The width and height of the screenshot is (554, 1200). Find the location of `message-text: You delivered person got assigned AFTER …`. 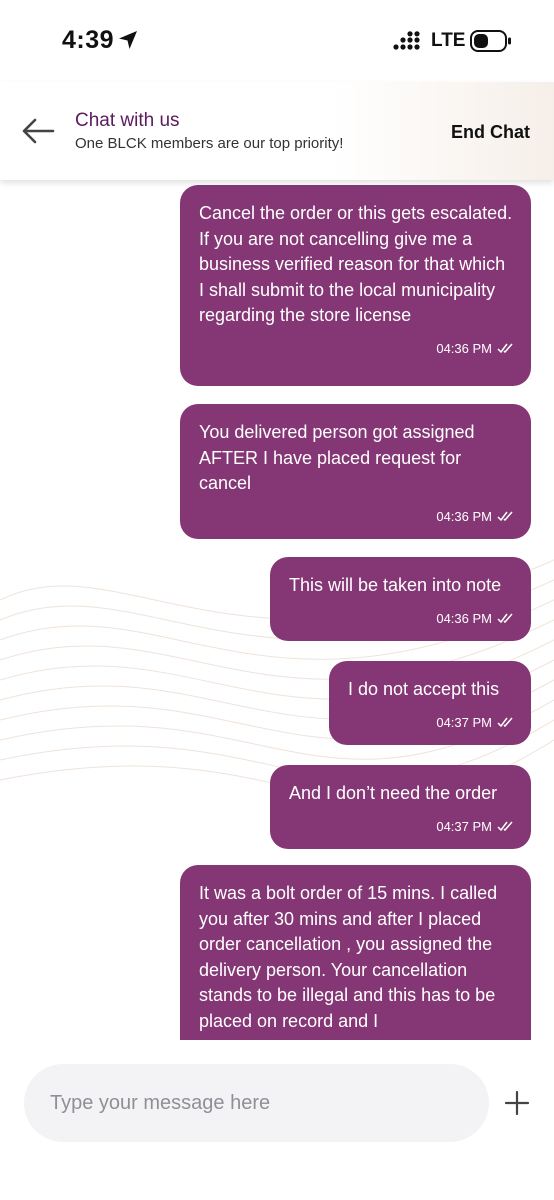

message-text: You delivered person got assigned AFTER … is located at coordinates (337, 457).